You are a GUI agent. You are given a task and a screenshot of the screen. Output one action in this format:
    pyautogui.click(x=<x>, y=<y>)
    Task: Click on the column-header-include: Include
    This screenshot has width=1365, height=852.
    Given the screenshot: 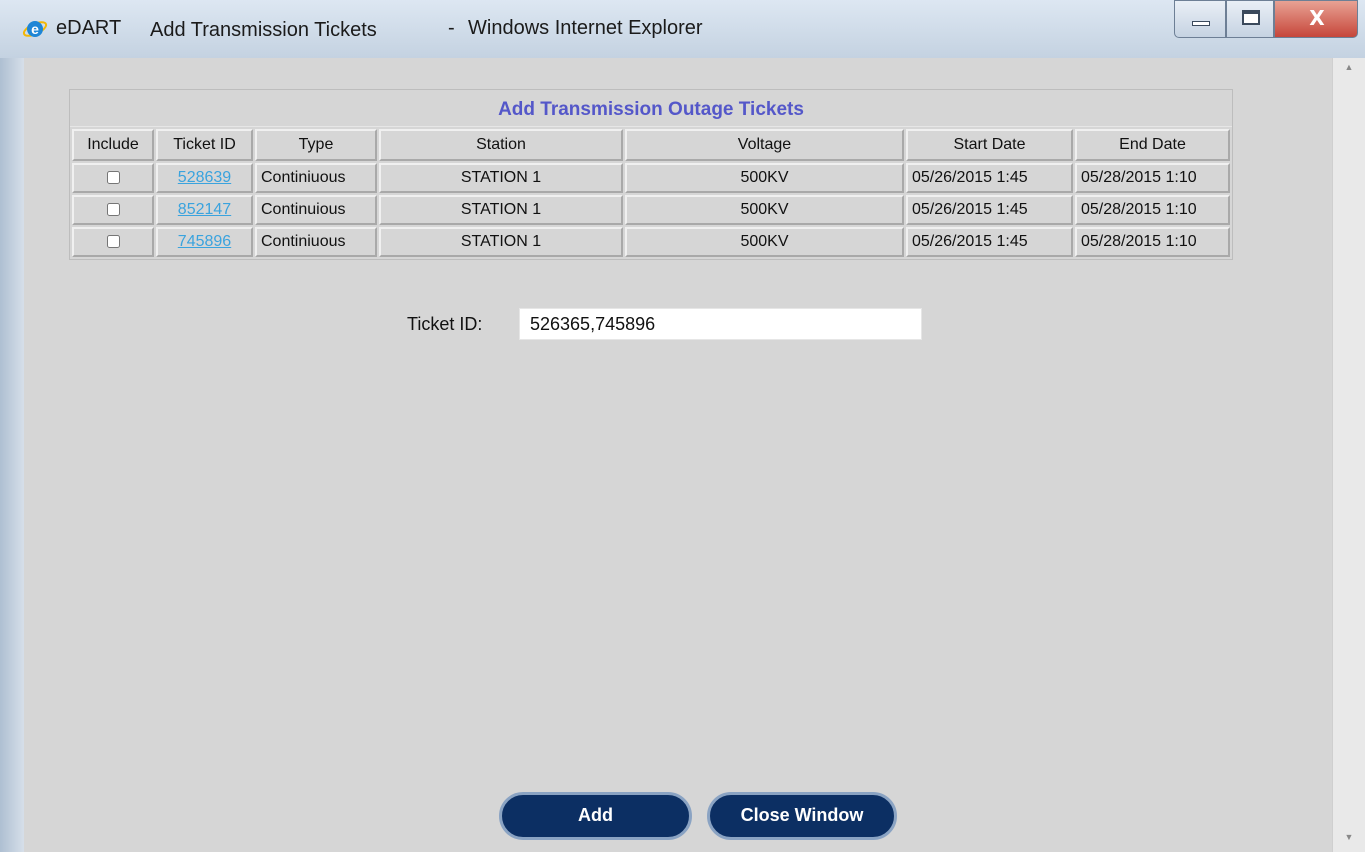 What is the action you would take?
    pyautogui.click(x=113, y=145)
    